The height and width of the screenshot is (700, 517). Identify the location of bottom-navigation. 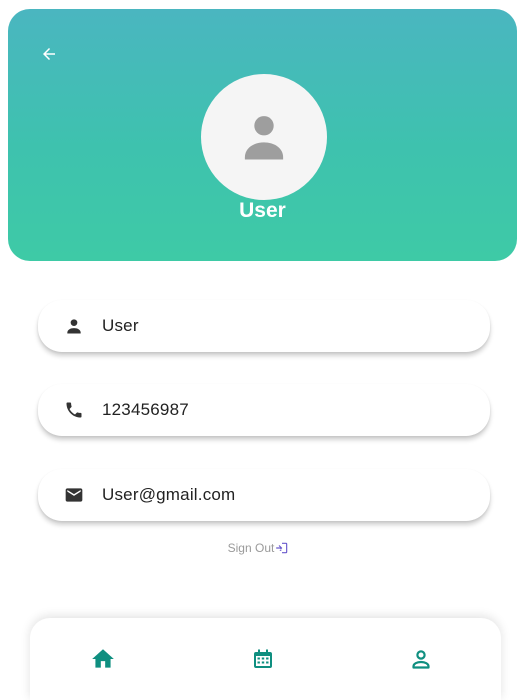
(265, 659).